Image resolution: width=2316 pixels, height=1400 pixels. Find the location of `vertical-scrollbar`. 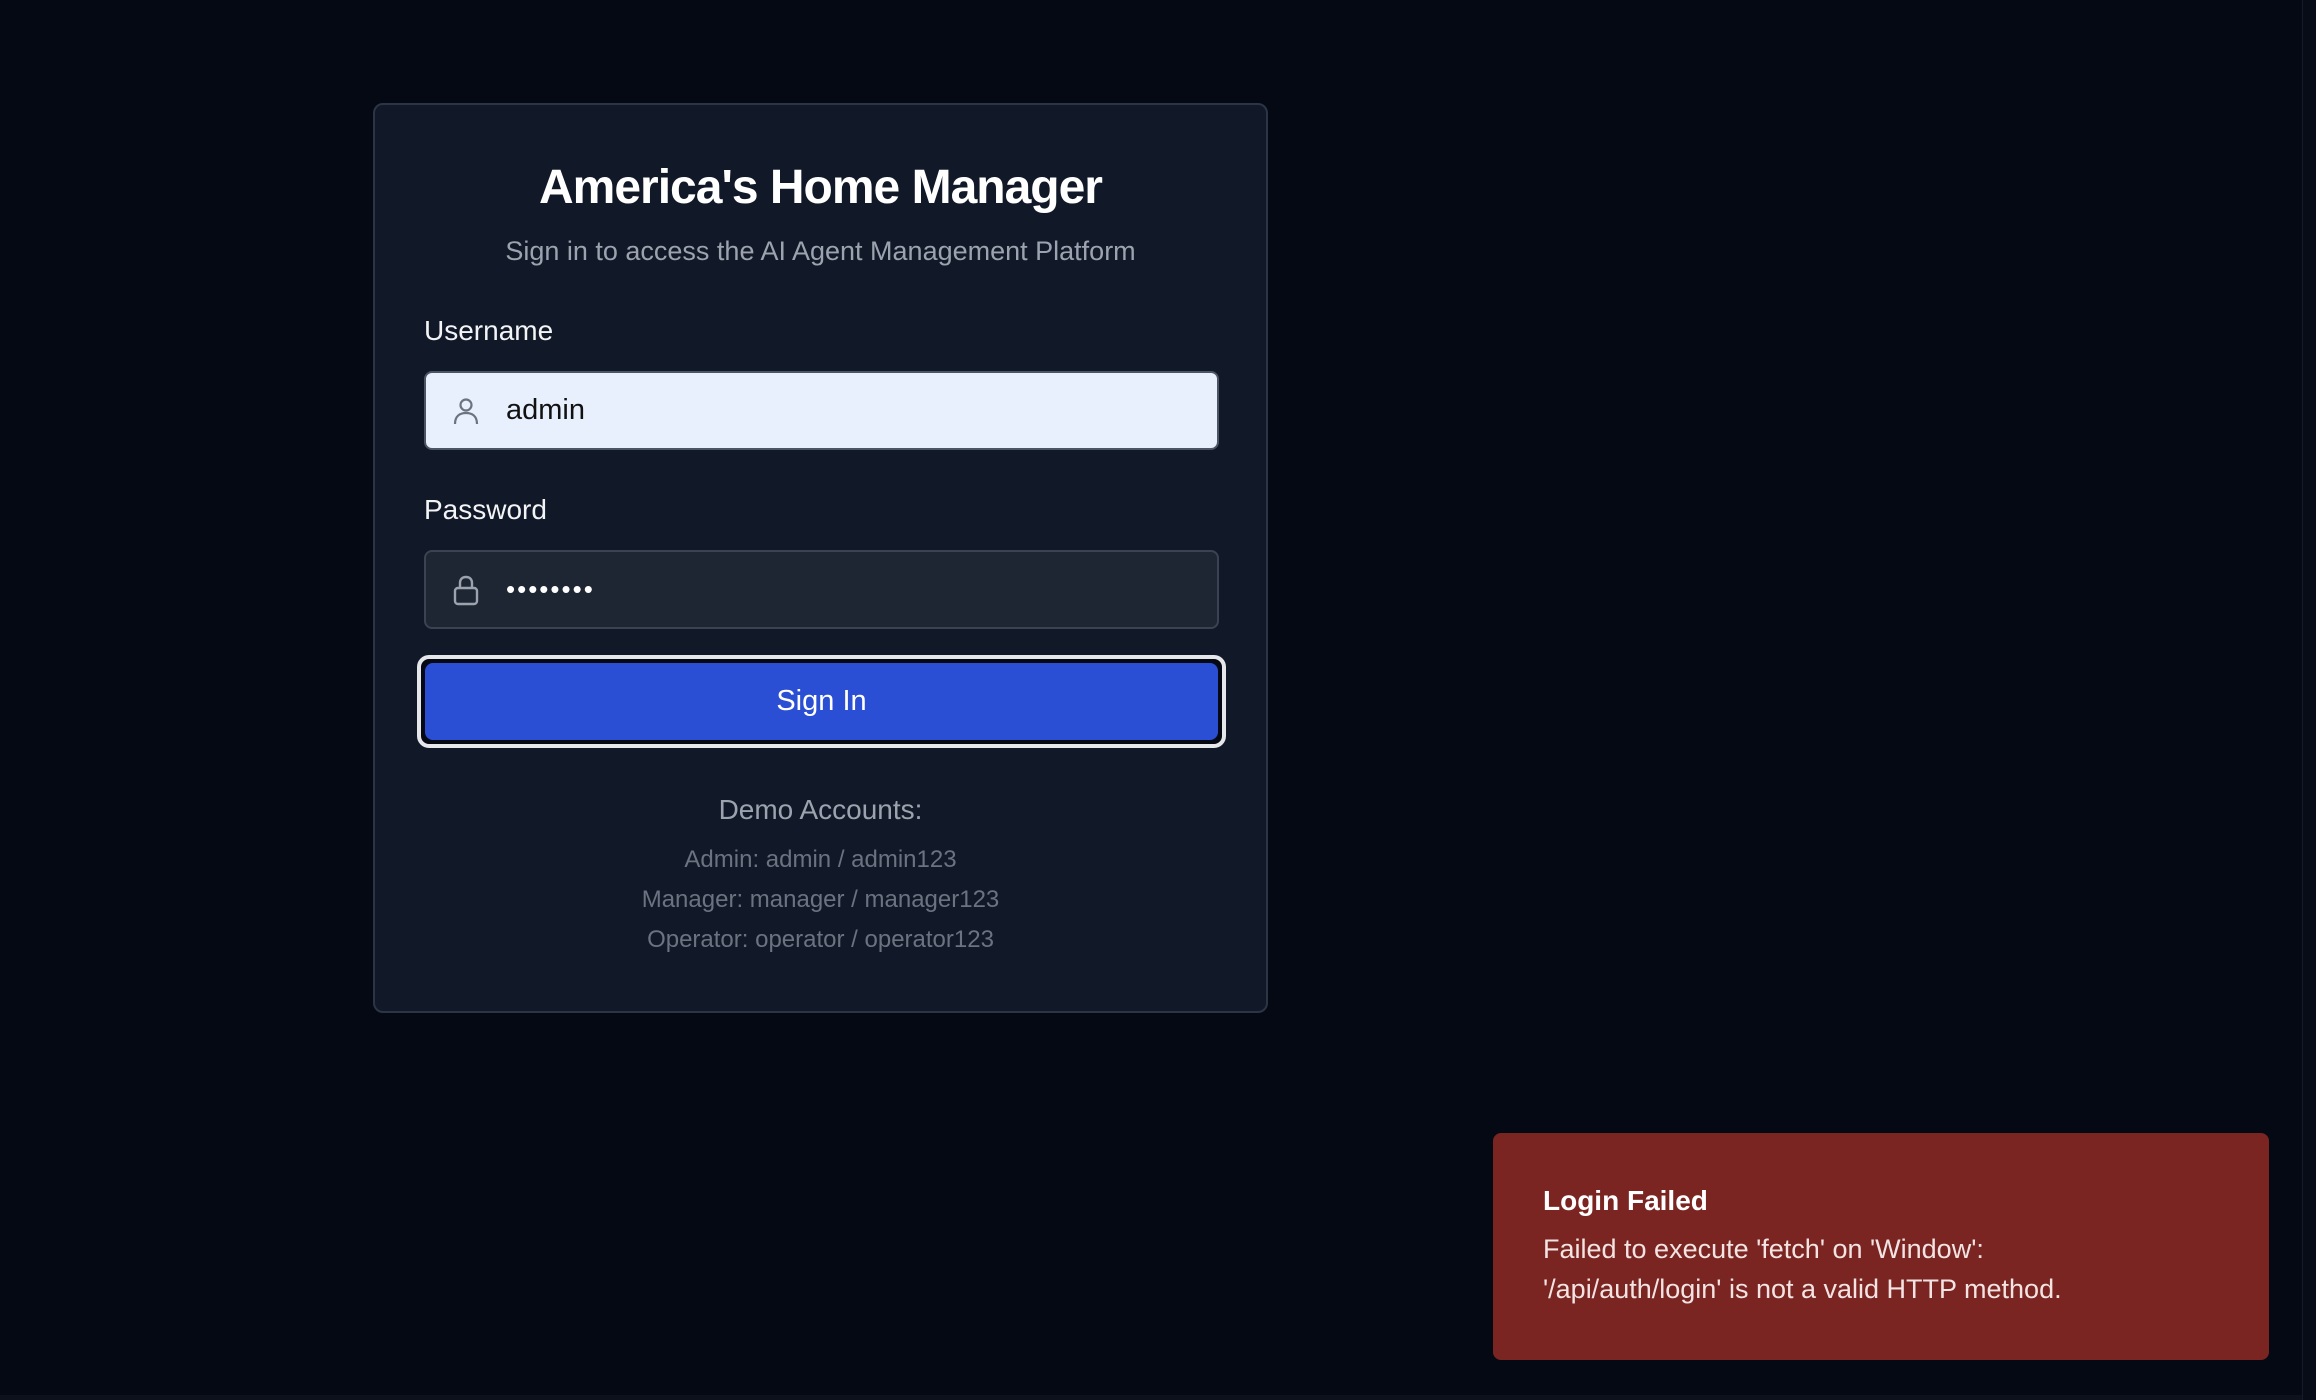

vertical-scrollbar is located at coordinates (2309, 700).